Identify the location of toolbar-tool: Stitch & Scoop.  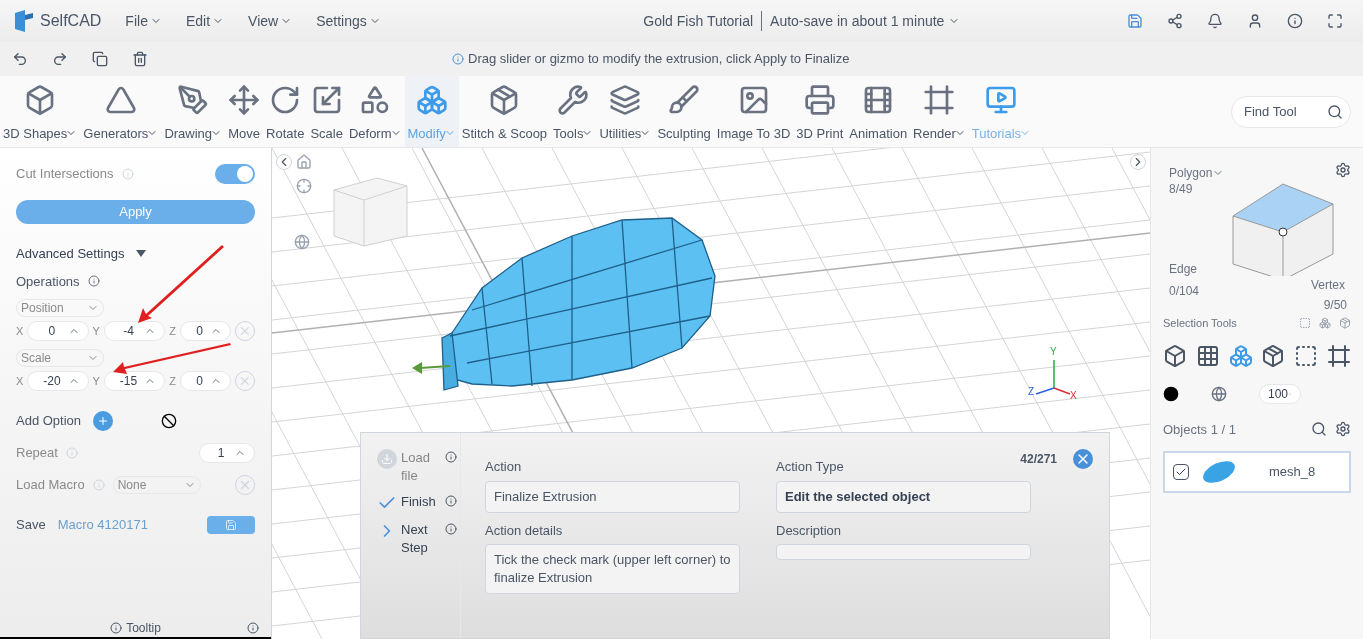
(504, 111).